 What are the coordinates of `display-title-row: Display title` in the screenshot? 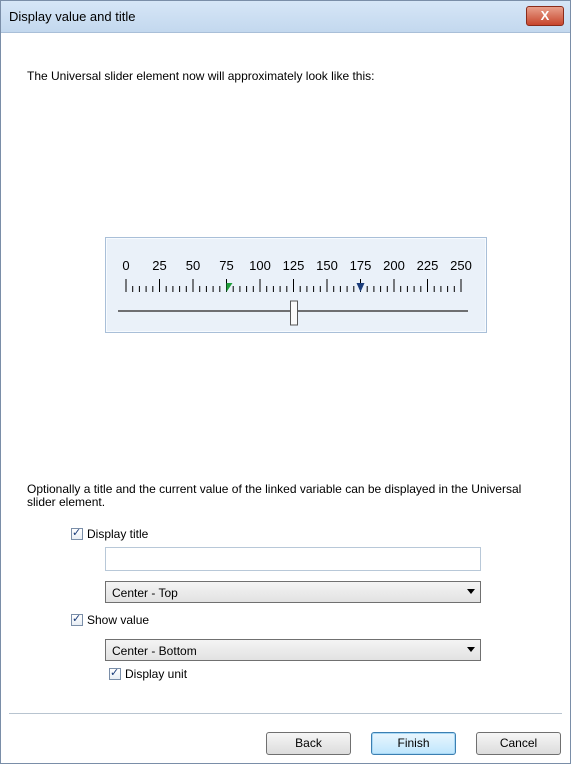 It's located at (110, 533).